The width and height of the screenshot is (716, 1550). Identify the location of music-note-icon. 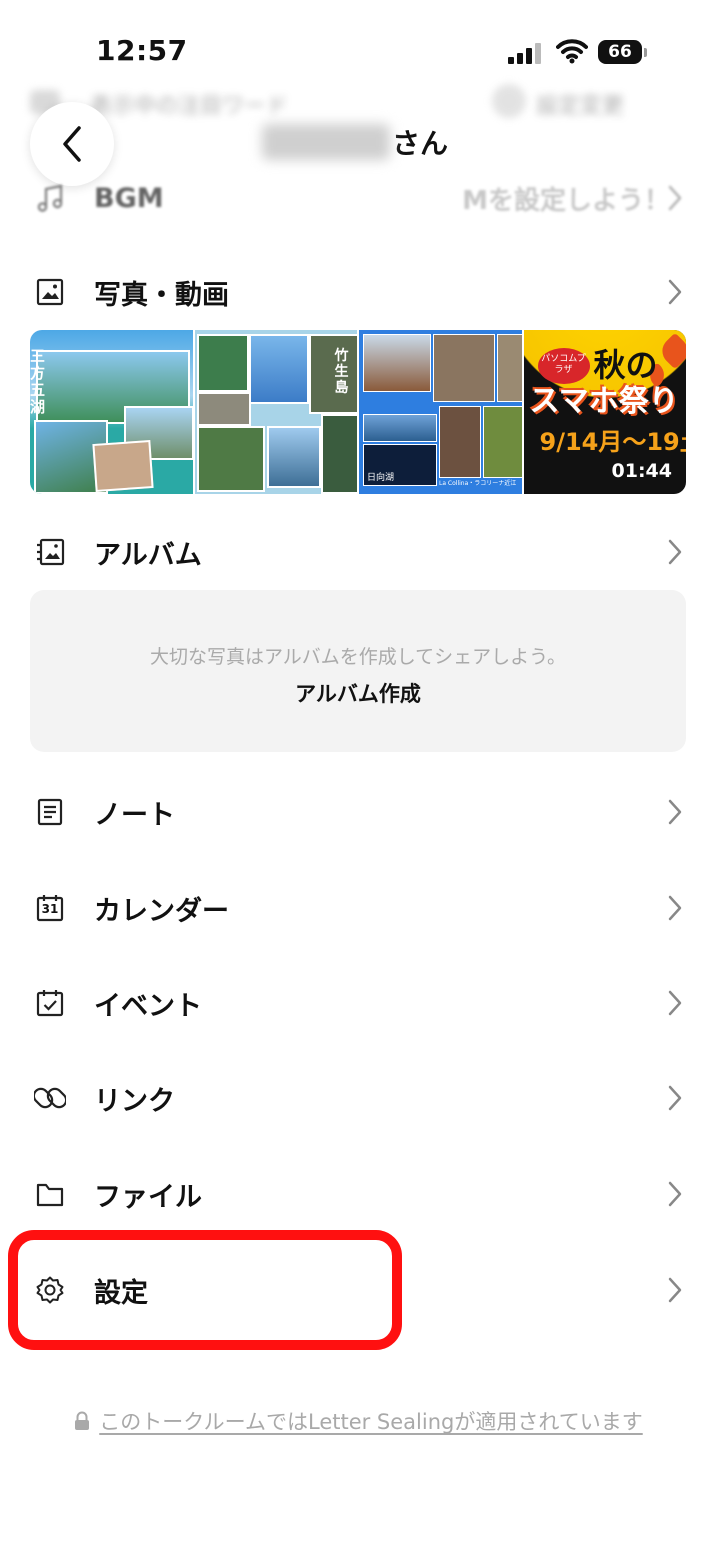
(50, 198).